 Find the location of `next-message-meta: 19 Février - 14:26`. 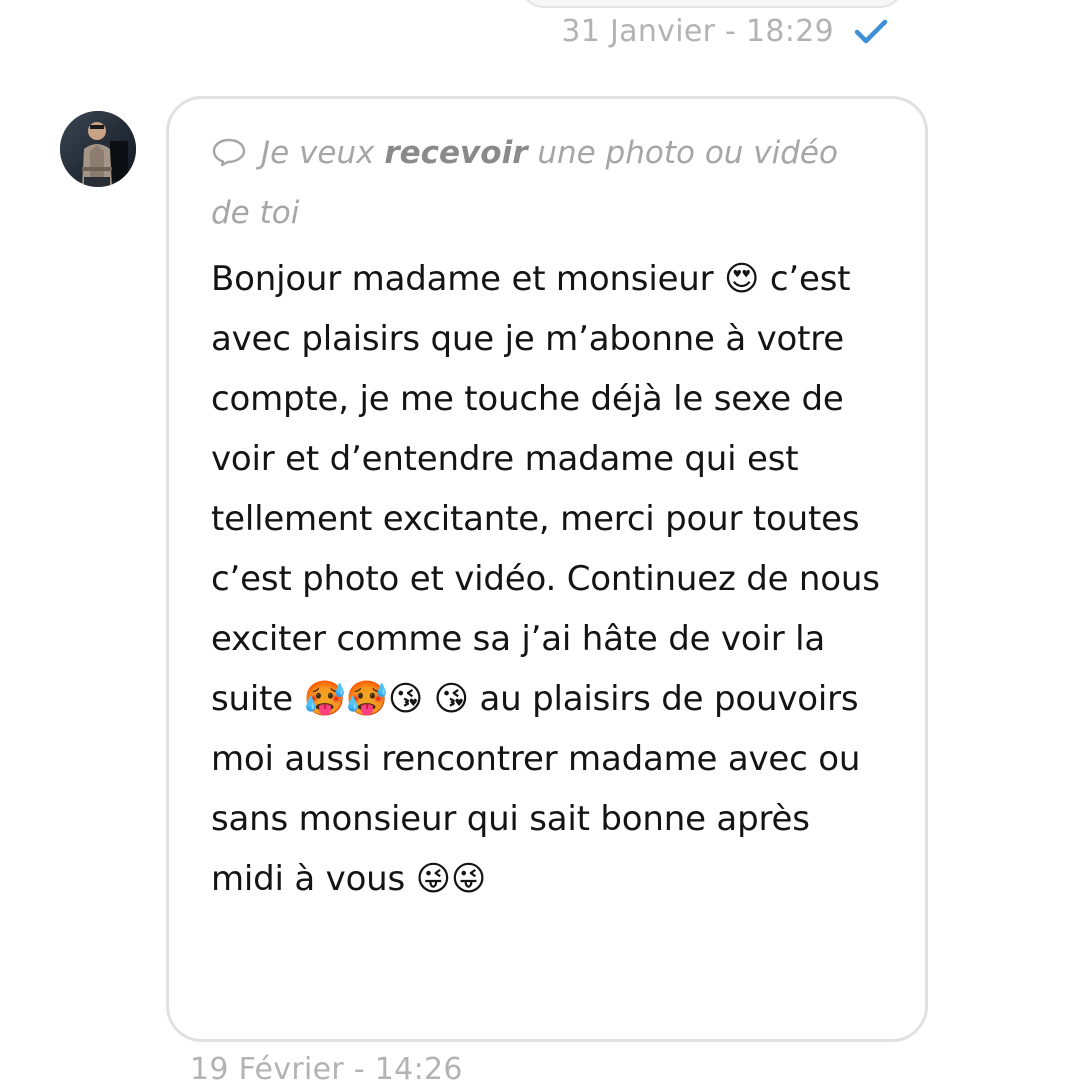

next-message-meta: 19 Février - 14:26 is located at coordinates (326, 1066).